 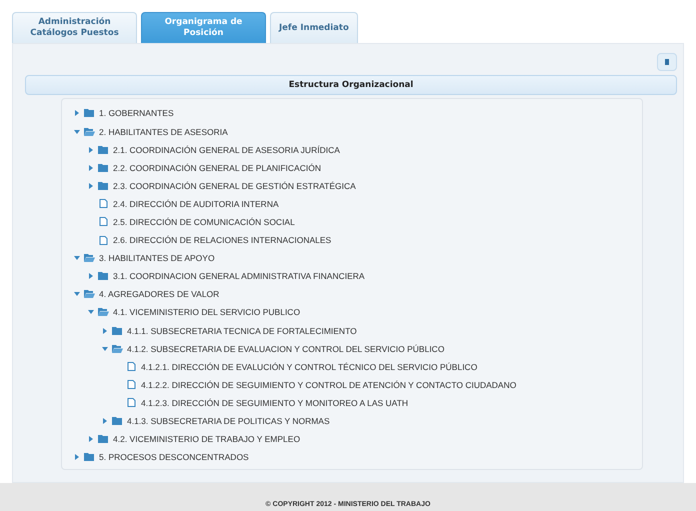 What do you see at coordinates (351, 85) in the screenshot?
I see `panel-header: Estructura Organizacional` at bounding box center [351, 85].